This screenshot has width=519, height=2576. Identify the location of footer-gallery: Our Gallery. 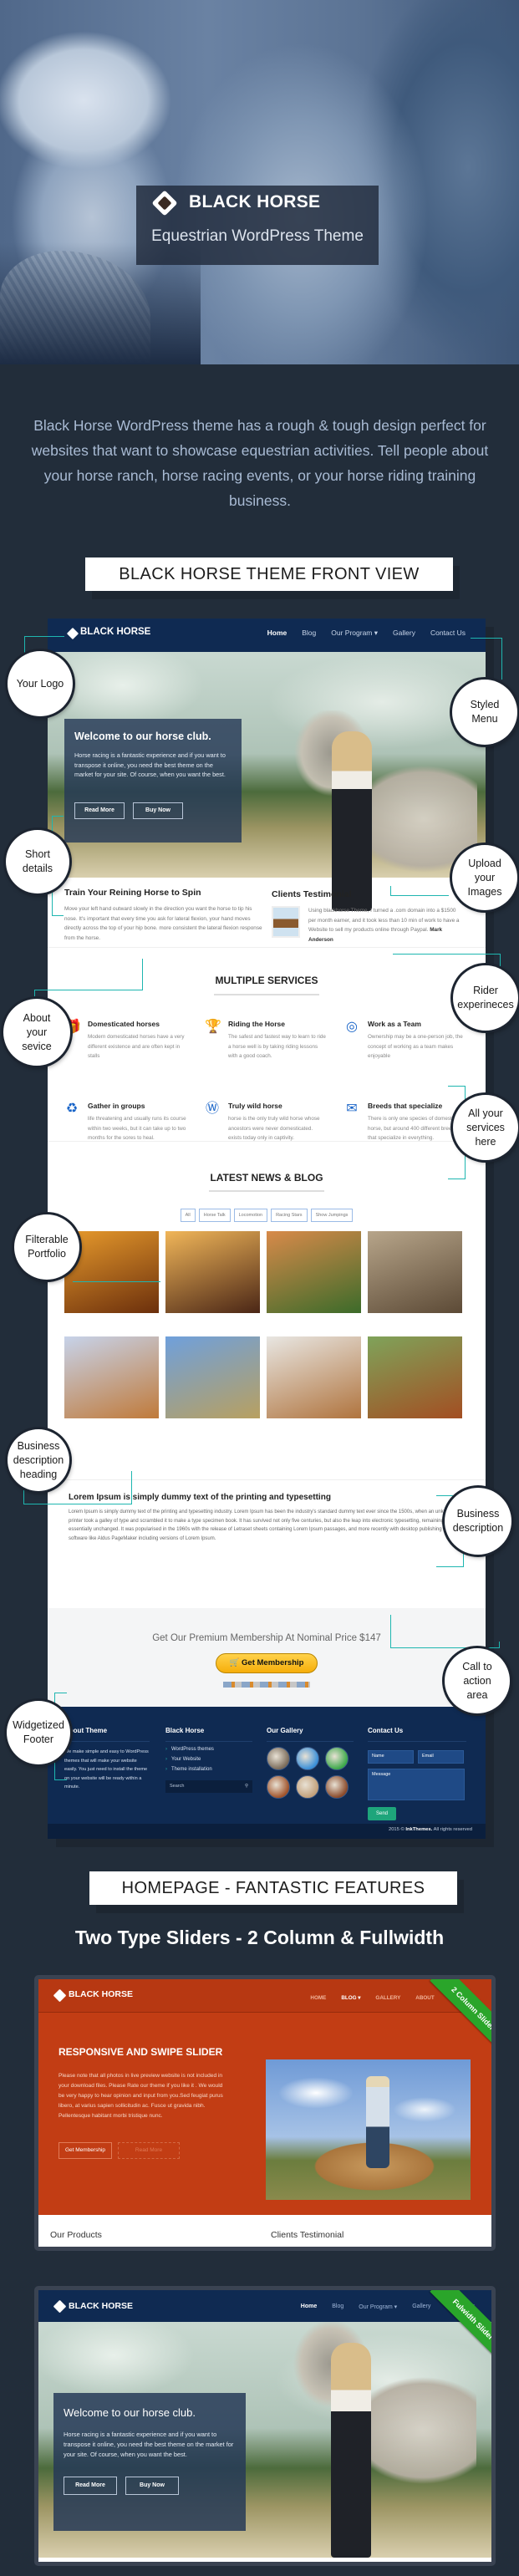
(311, 1763).